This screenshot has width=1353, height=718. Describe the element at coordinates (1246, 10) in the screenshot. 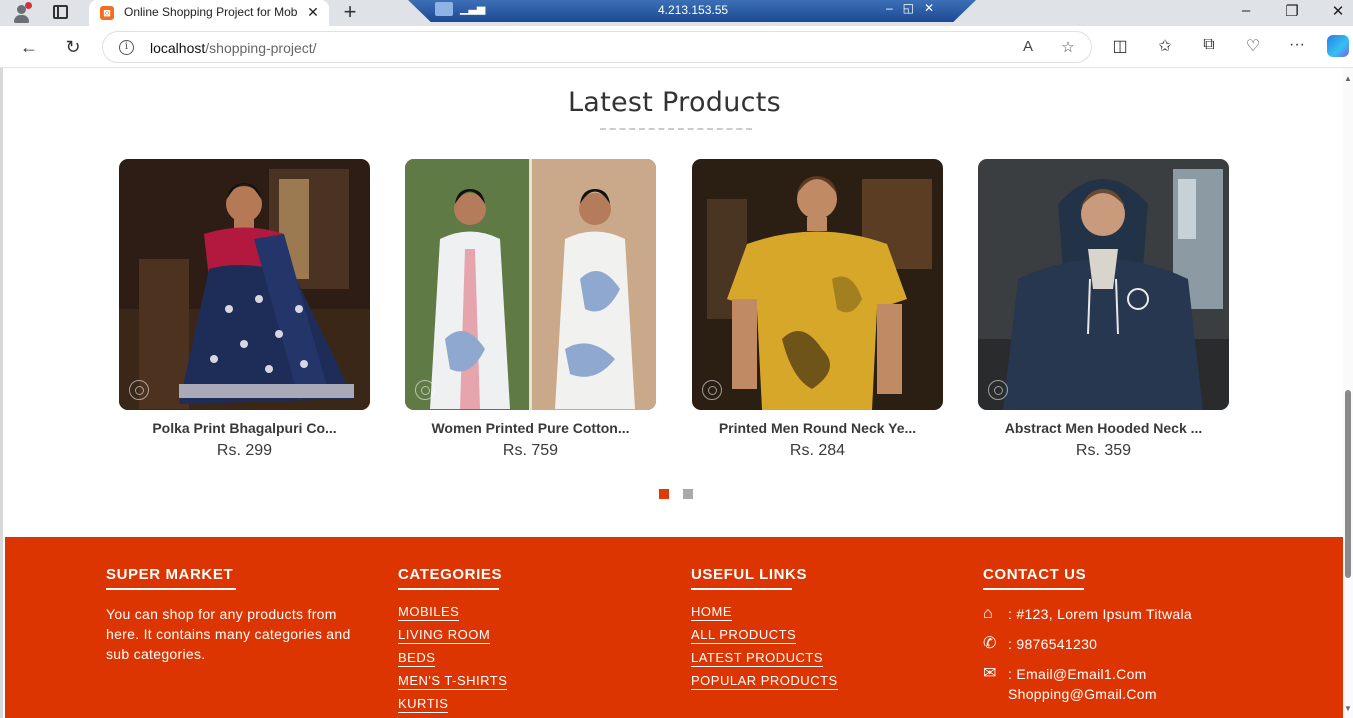

I see `minimize-icon: –` at that location.